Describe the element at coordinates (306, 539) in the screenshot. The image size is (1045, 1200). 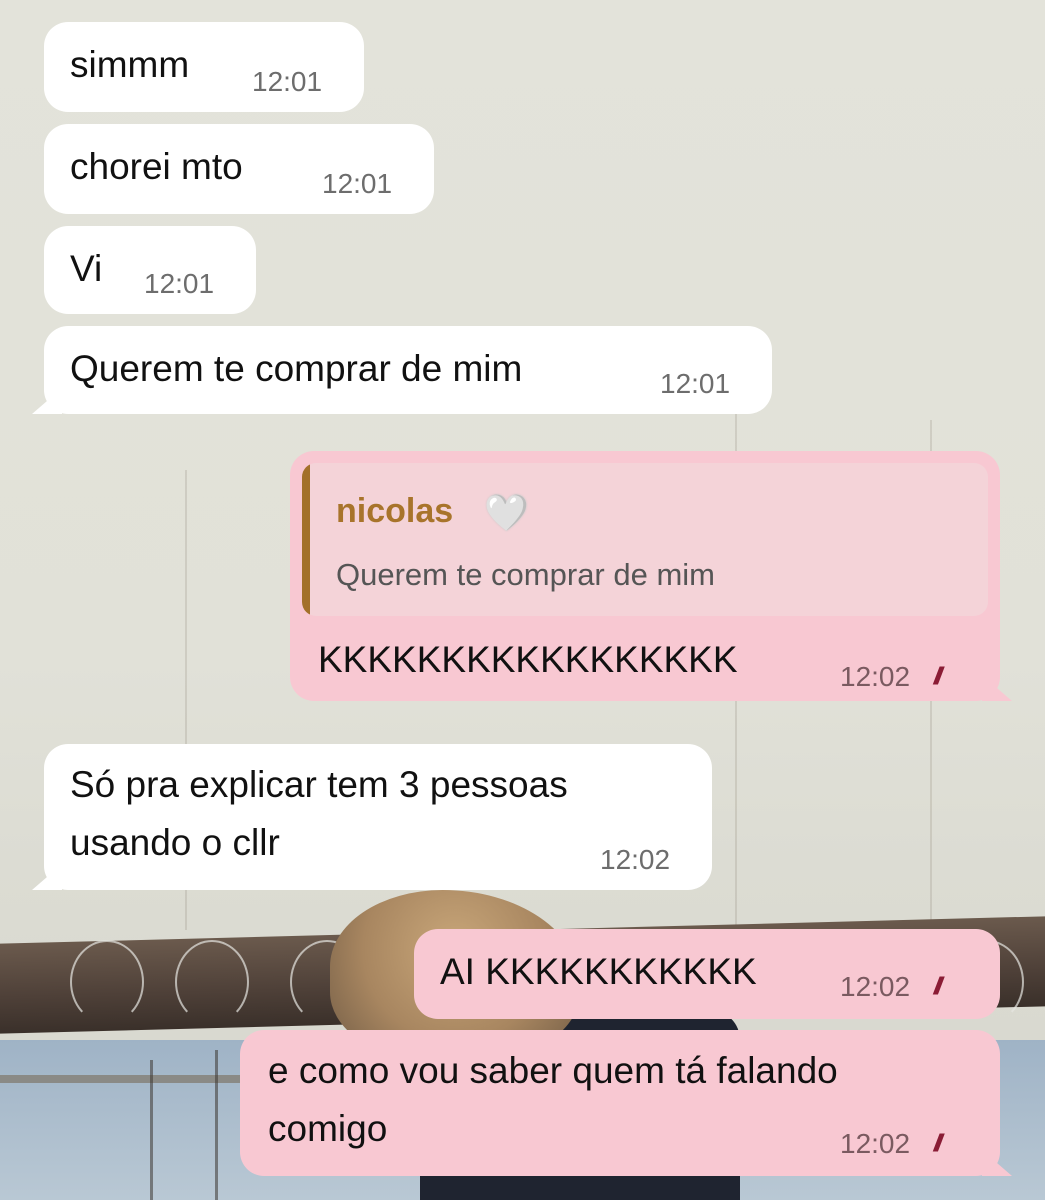
I see `reply-quote-bar` at that location.